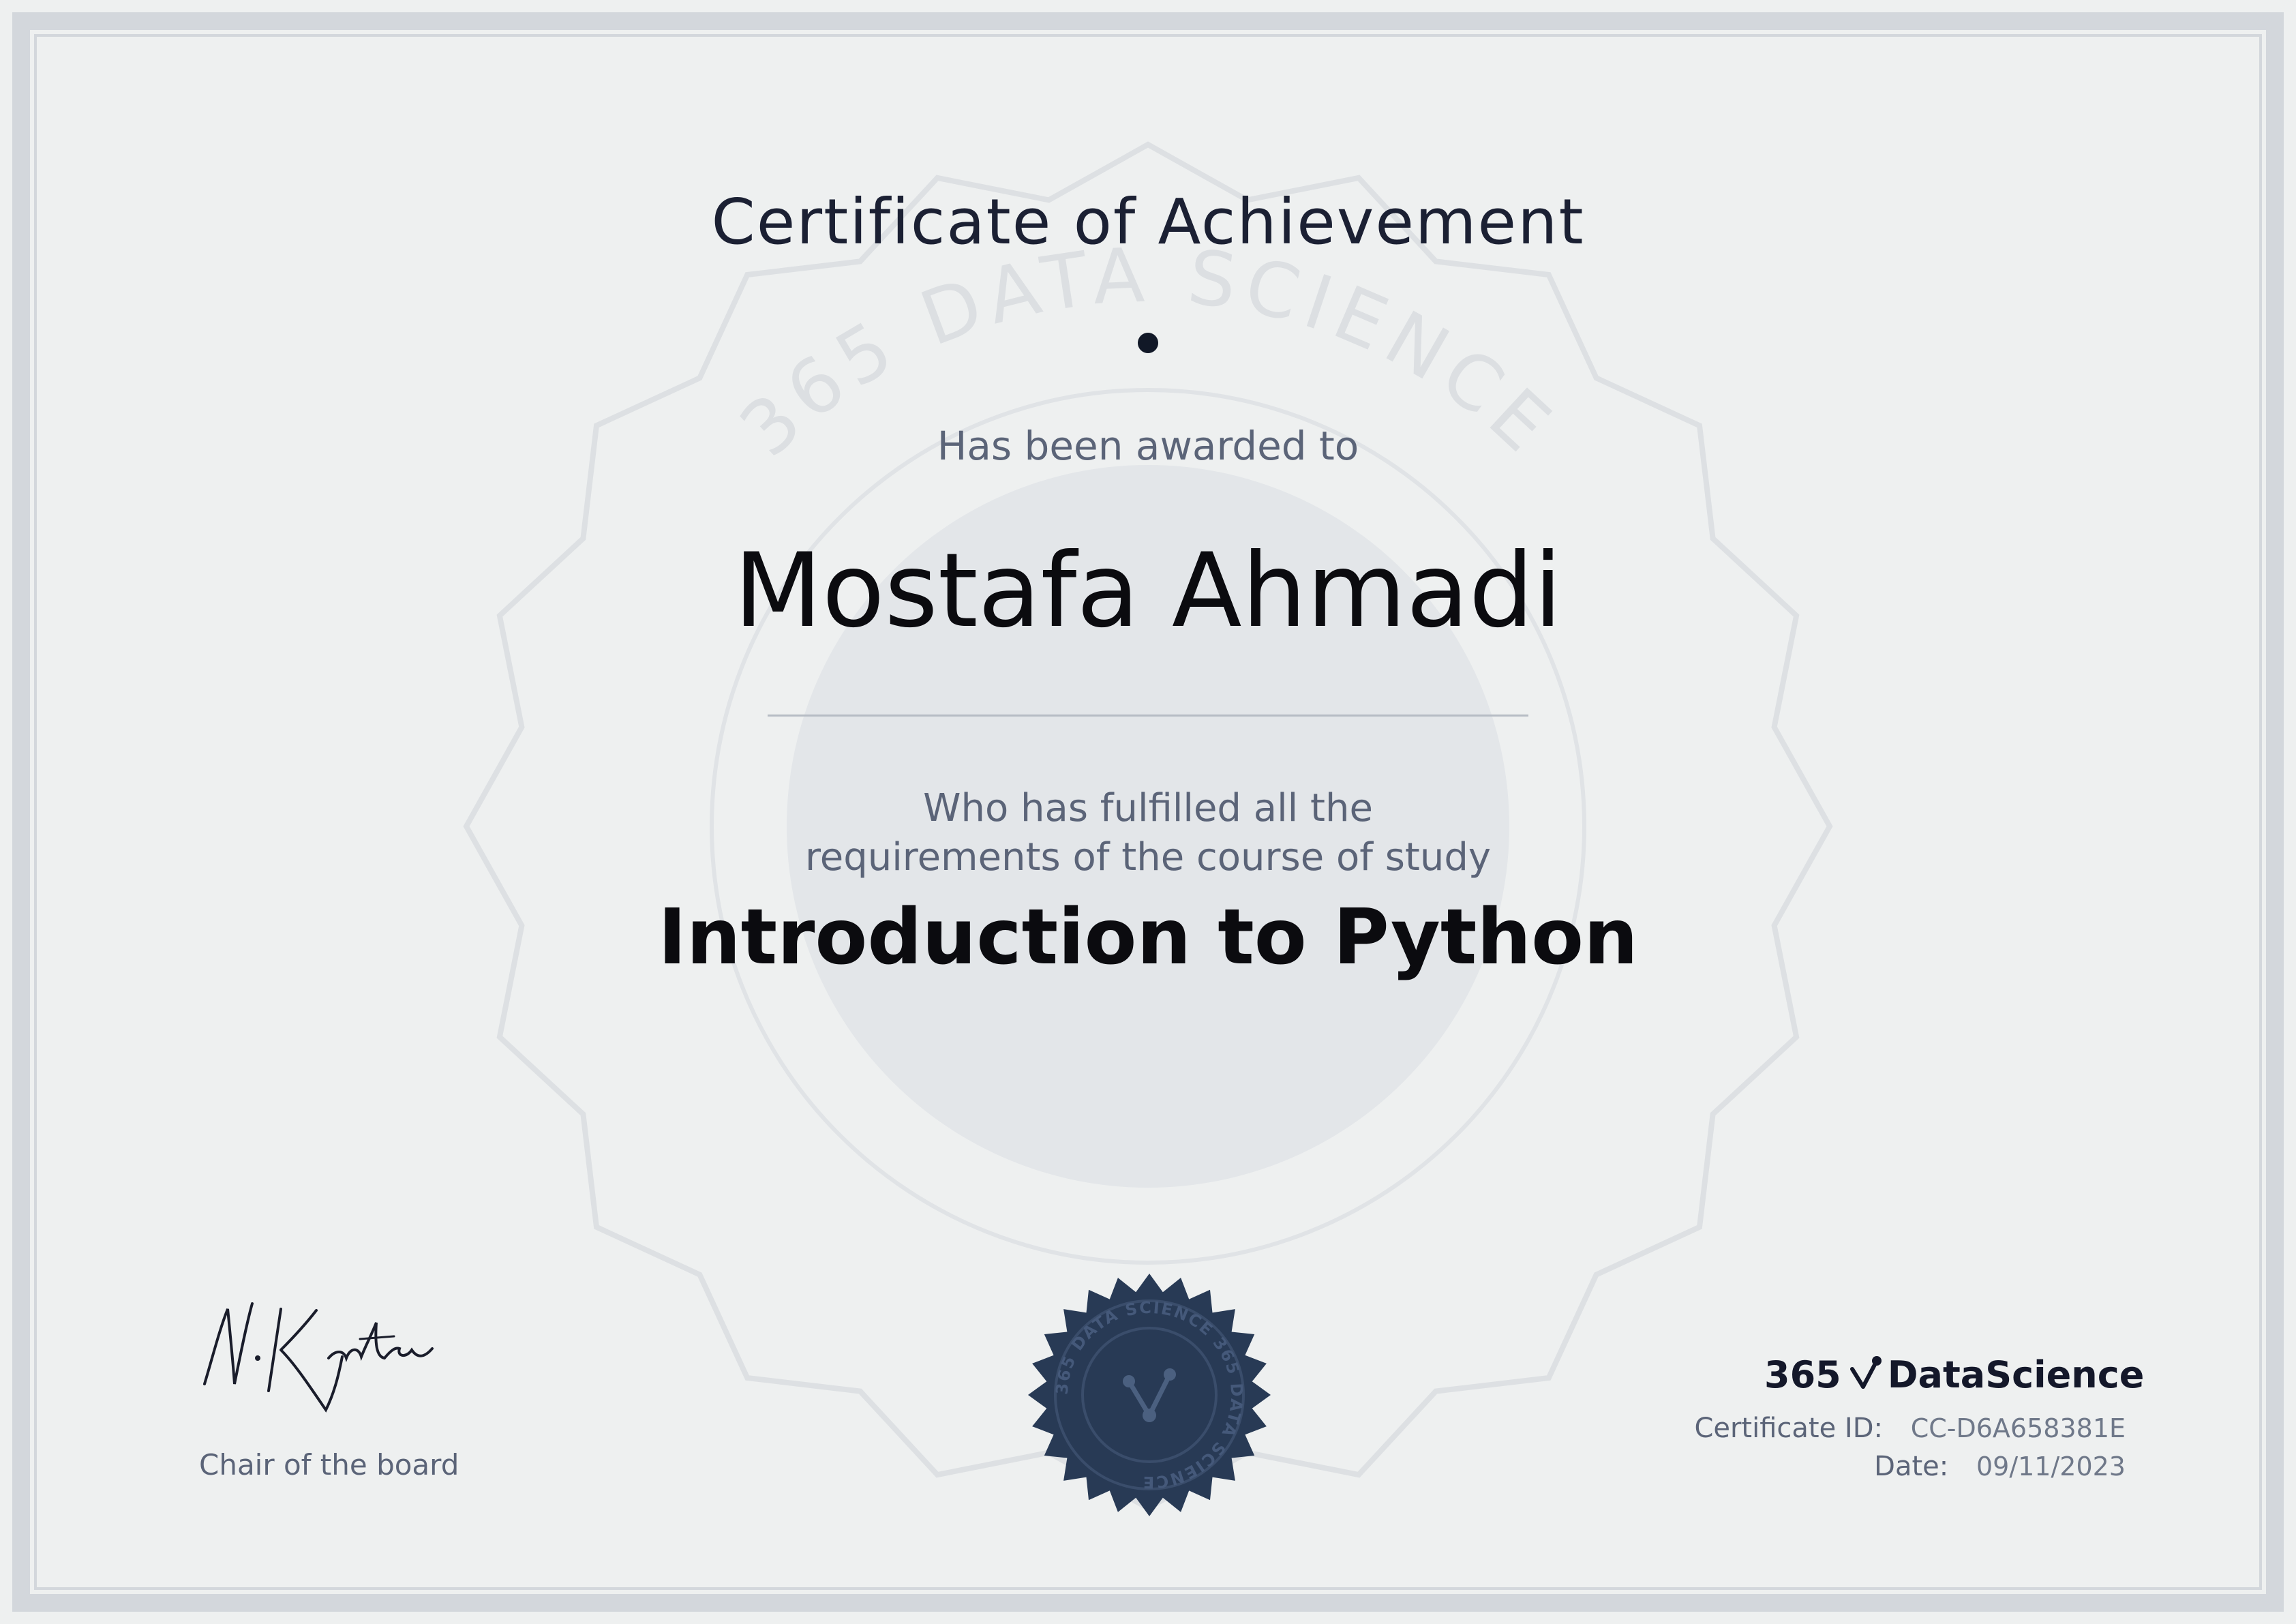 The width and height of the screenshot is (2296, 1624). I want to click on date-label: Date:, so click(1912, 1466).